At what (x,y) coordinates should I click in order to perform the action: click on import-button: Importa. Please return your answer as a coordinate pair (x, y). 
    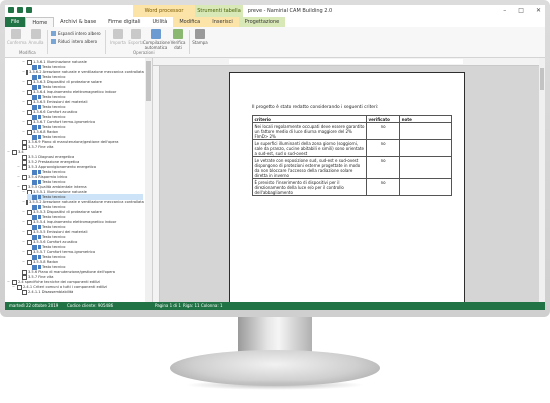
    Looking at the image, I should click on (118, 37).